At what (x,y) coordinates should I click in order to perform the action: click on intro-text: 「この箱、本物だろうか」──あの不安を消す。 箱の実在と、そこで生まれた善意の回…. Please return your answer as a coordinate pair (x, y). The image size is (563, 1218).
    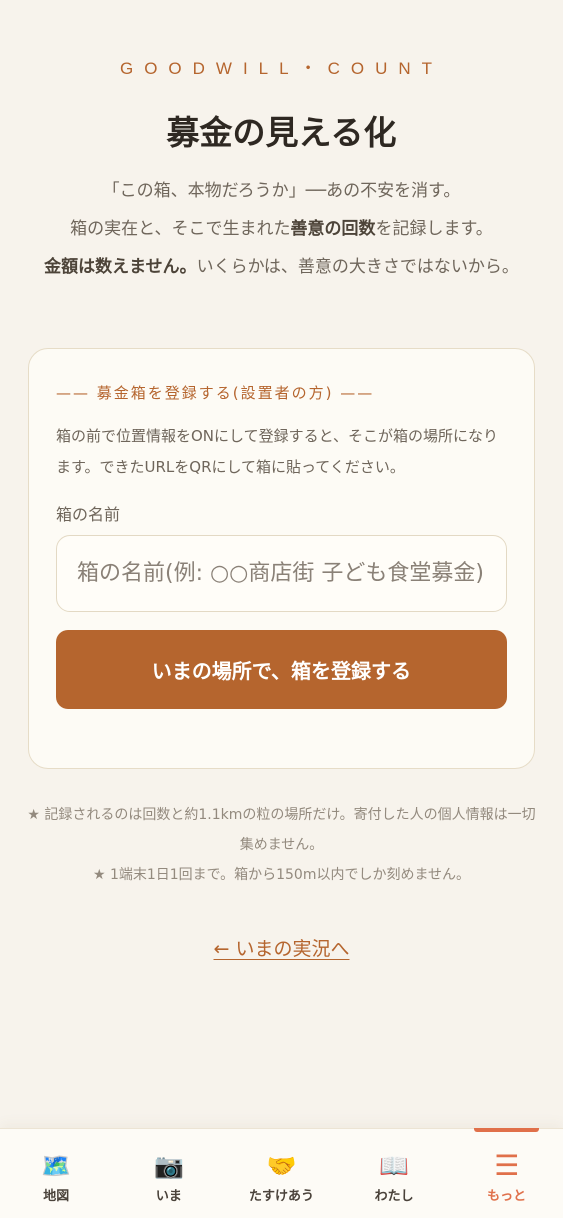
    Looking at the image, I should click on (281, 229).